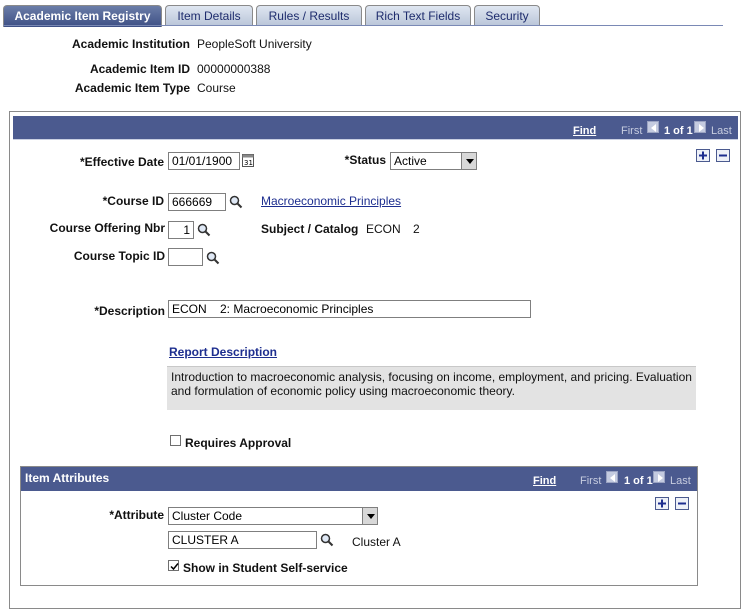  What do you see at coordinates (310, 229) in the screenshot?
I see `subject-catalog-label: Subject / Catalog` at bounding box center [310, 229].